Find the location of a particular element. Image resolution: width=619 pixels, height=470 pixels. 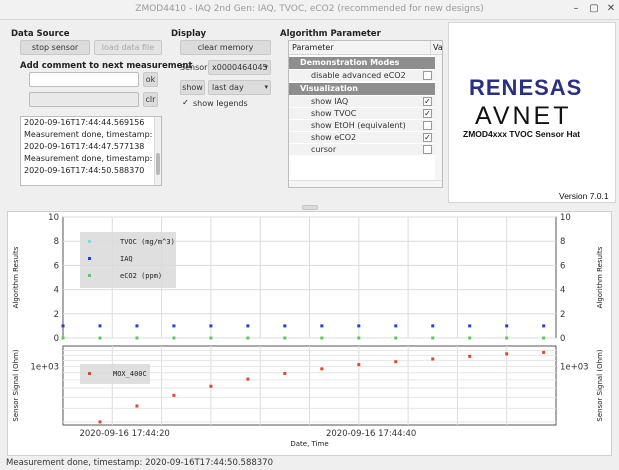

param-cursor: cursor is located at coordinates (362, 150).